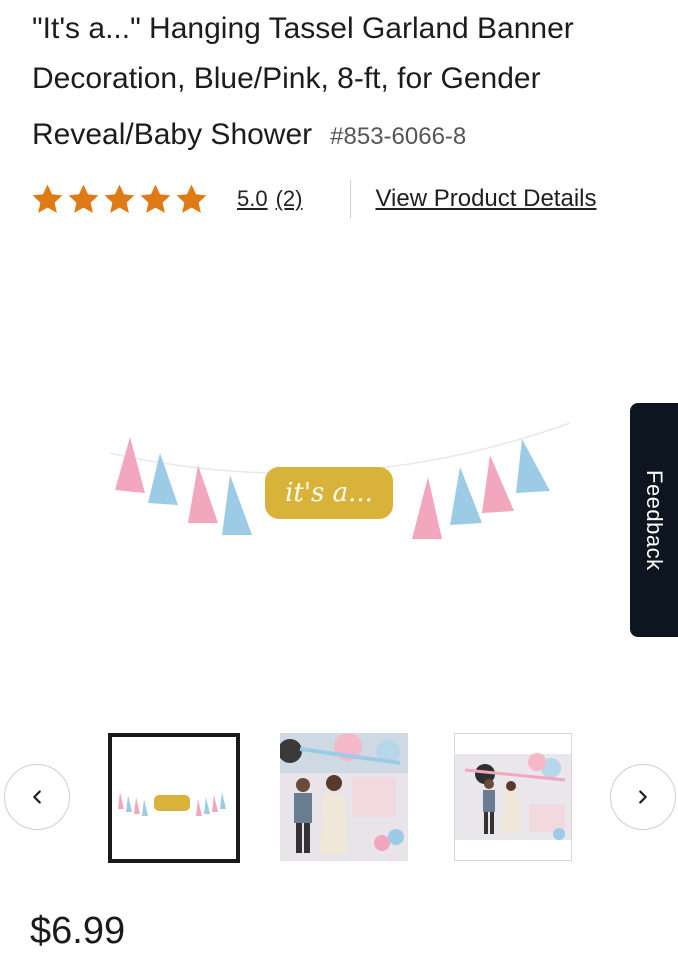 The width and height of the screenshot is (678, 960). I want to click on review-count-link: (2), so click(289, 199).